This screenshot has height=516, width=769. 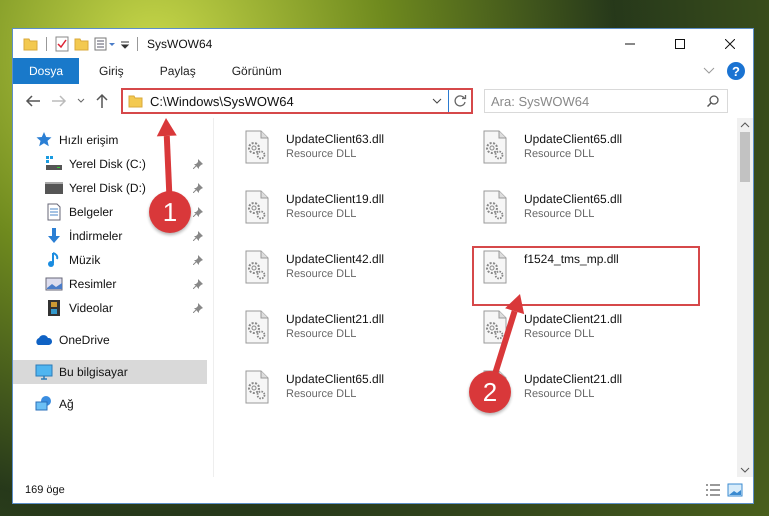 What do you see at coordinates (54, 308) in the screenshot?
I see `videos-icon` at bounding box center [54, 308].